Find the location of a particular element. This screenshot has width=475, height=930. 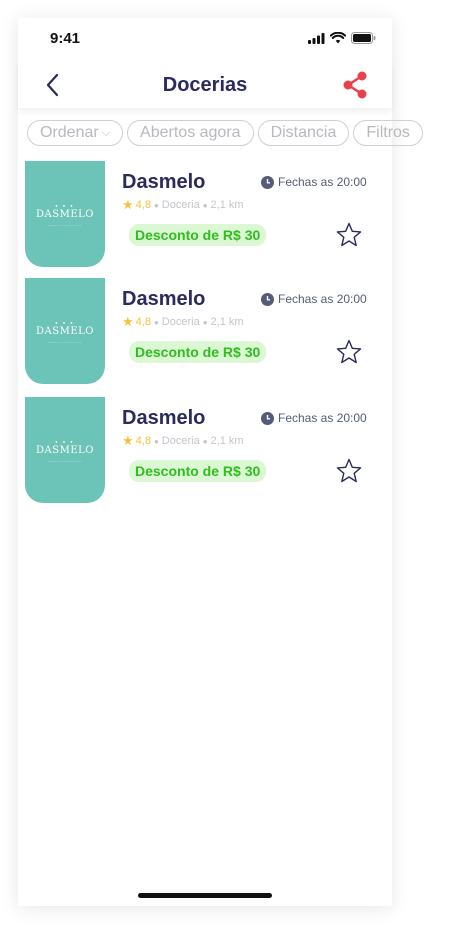

share-button is located at coordinates (355, 85).